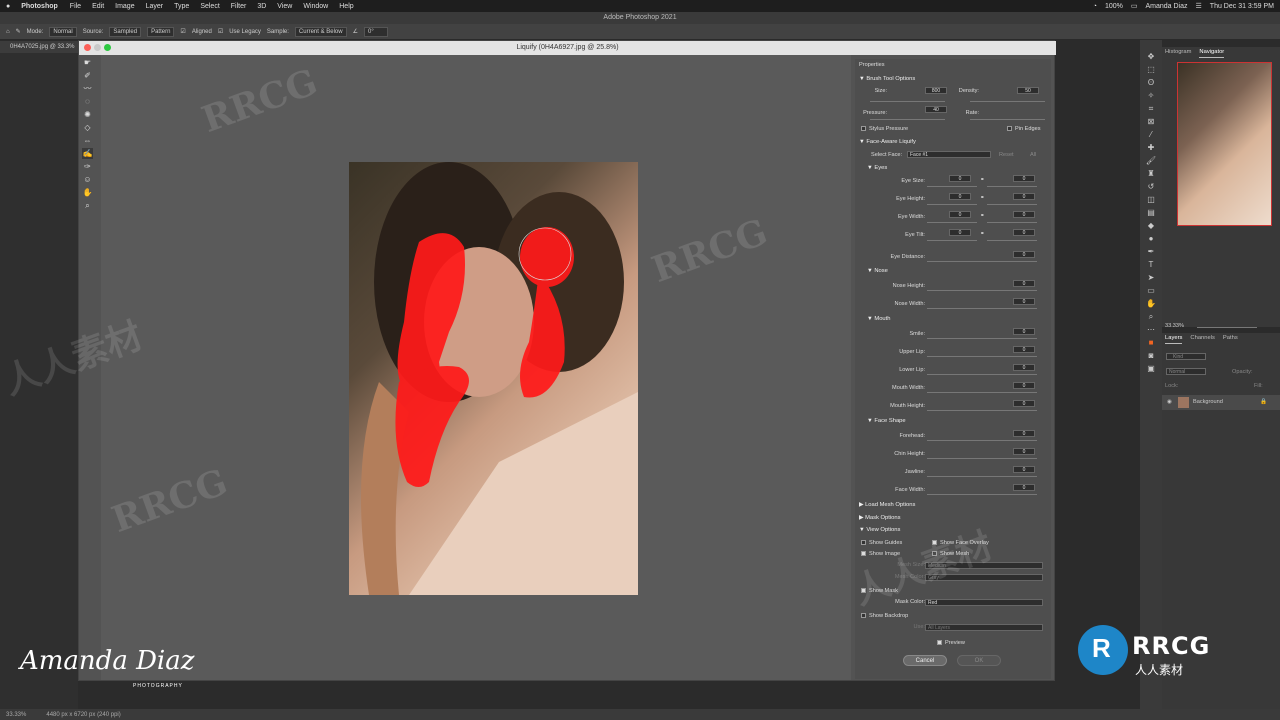 Image resolution: width=1280 pixels, height=720 pixels. I want to click on zoom-icon, so click(107, 47).